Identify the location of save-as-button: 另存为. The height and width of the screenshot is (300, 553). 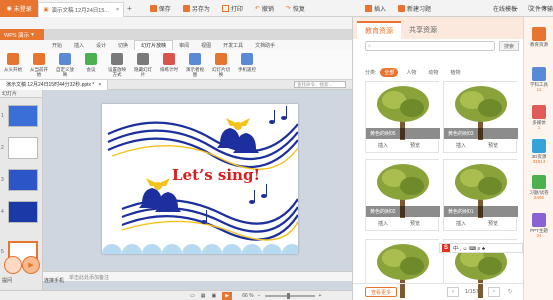
(196, 8).